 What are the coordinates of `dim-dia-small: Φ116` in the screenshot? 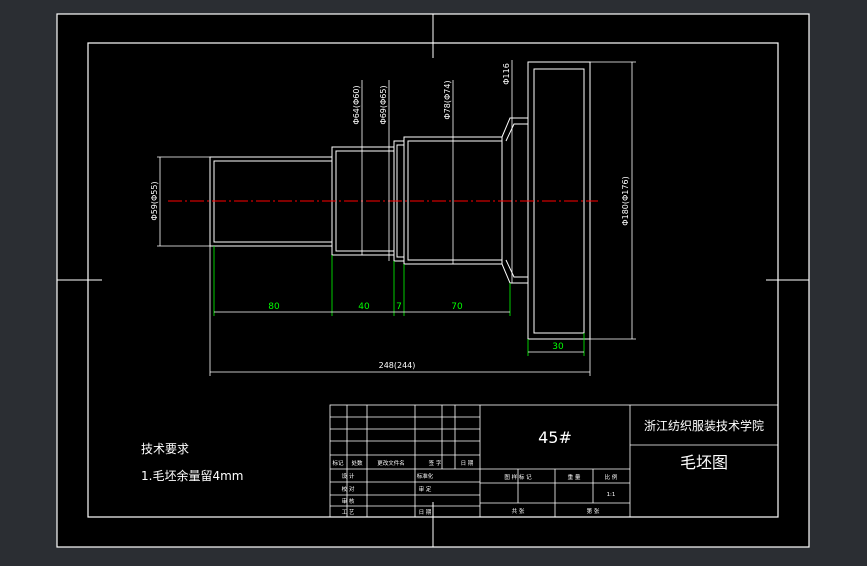 It's located at (506, 74).